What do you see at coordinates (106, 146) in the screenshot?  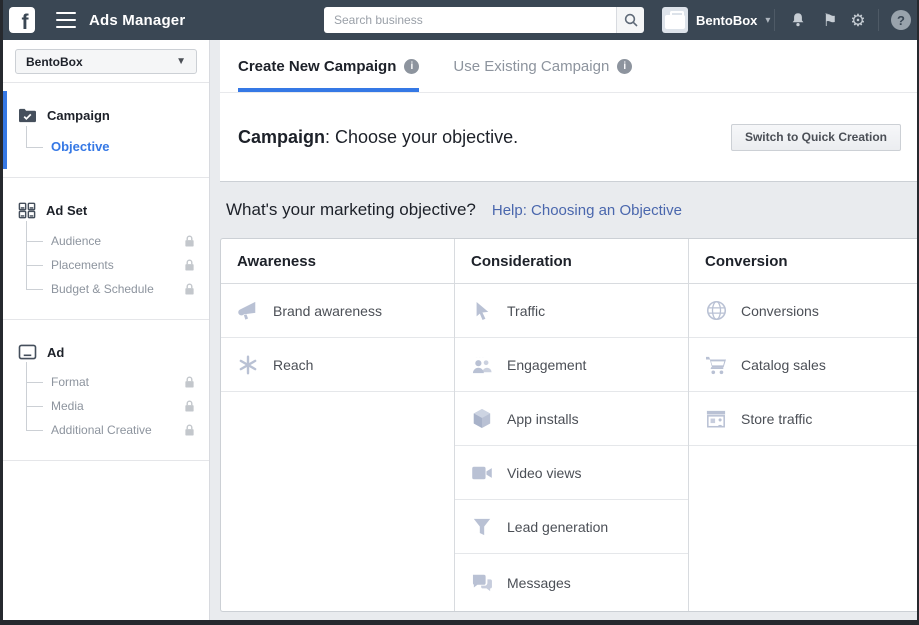 I see `sidebar-item-objective: Objective` at bounding box center [106, 146].